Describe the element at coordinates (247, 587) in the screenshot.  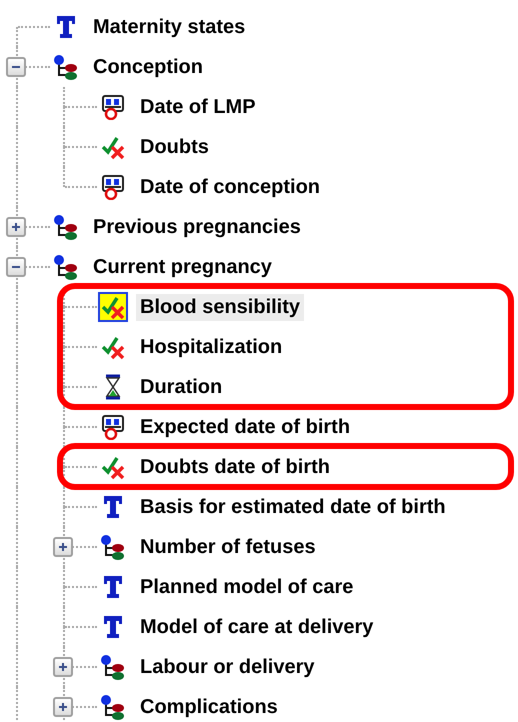
I see `tree-item: Planned model of care` at that location.